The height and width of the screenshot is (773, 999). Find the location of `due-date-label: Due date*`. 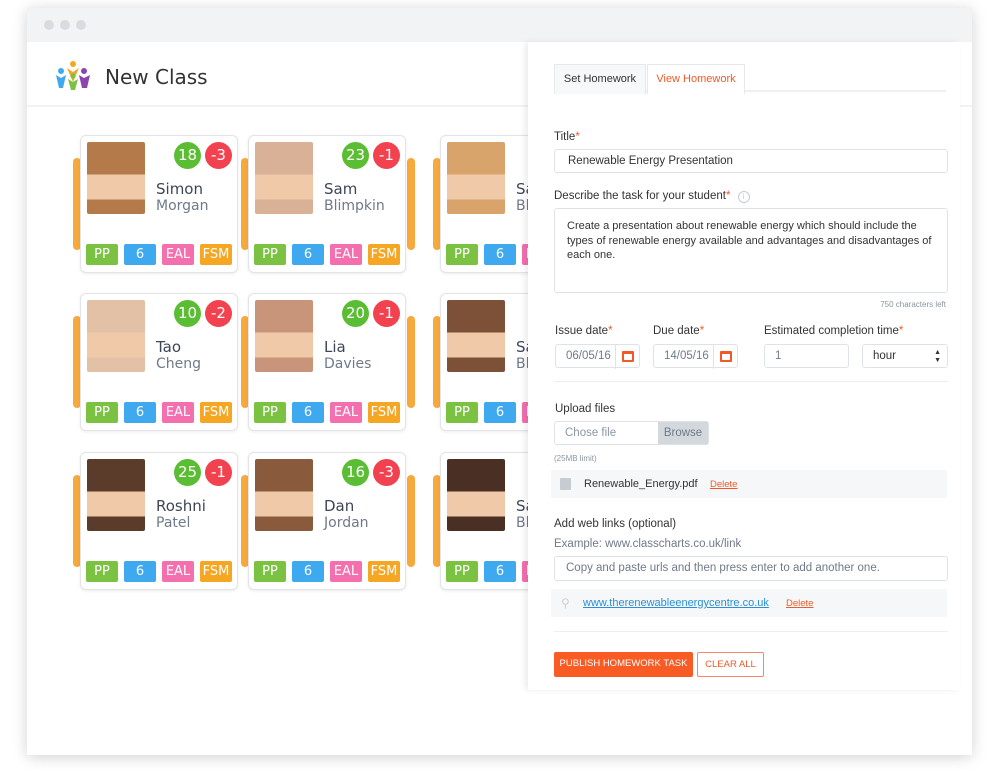

due-date-label: Due date* is located at coordinates (679, 331).